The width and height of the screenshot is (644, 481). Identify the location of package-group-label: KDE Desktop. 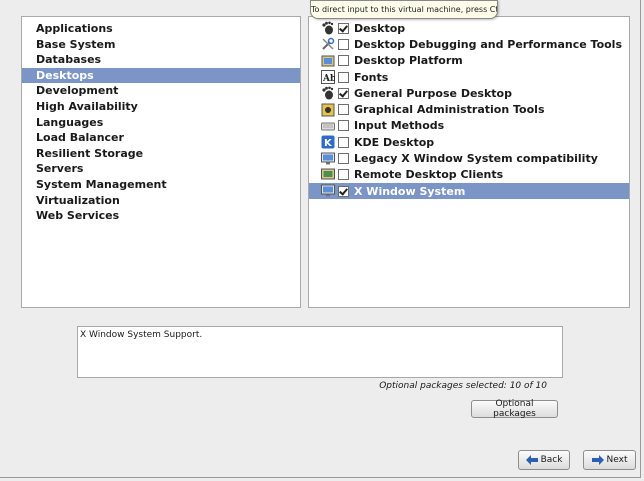
(394, 142).